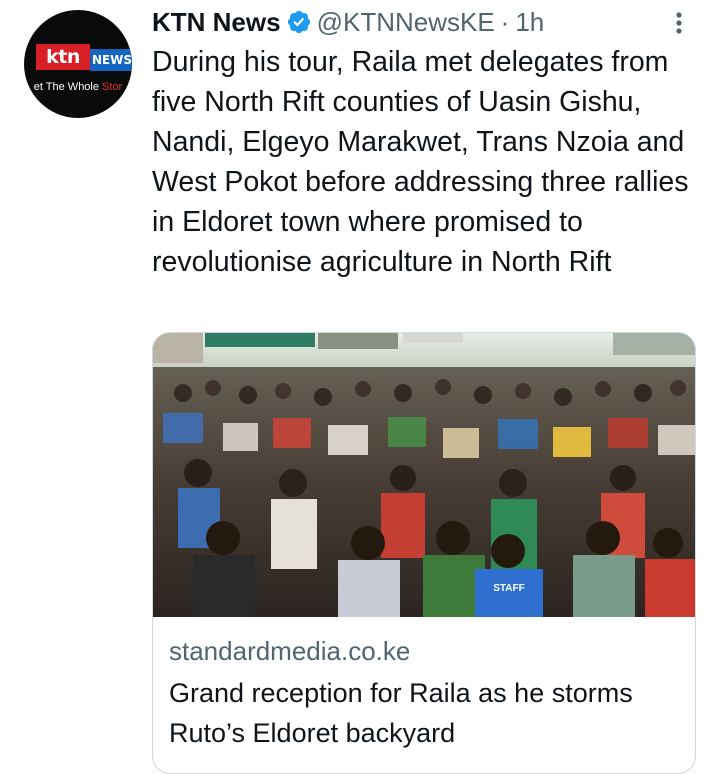 Image resolution: width=704 pixels, height=774 pixels. Describe the element at coordinates (112, 87) in the screenshot. I see `avatar-tagline-red: Stor` at that location.